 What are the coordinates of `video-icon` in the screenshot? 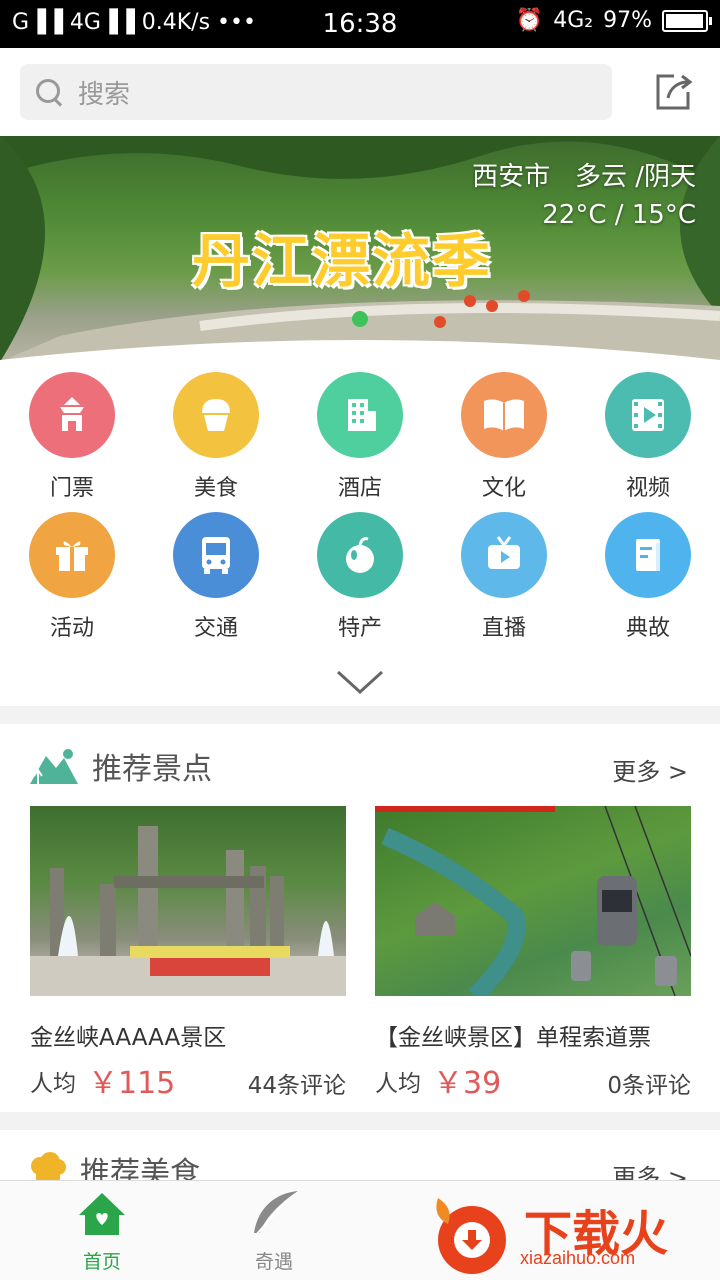 It's located at (648, 415).